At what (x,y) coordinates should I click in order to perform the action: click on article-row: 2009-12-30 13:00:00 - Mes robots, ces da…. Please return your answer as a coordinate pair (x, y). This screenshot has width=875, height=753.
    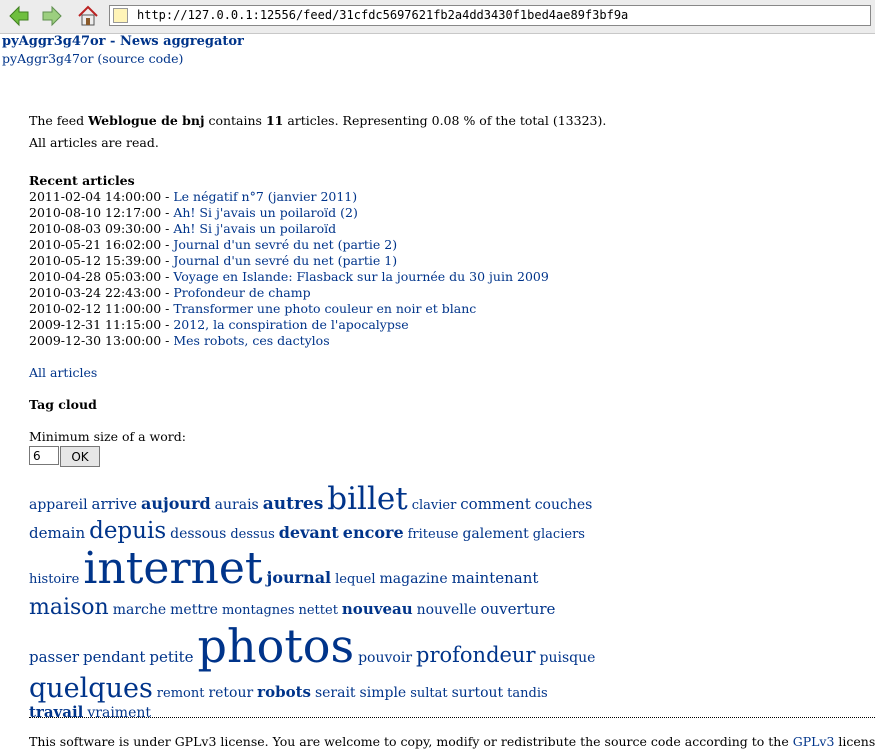
    Looking at the image, I should click on (449, 341).